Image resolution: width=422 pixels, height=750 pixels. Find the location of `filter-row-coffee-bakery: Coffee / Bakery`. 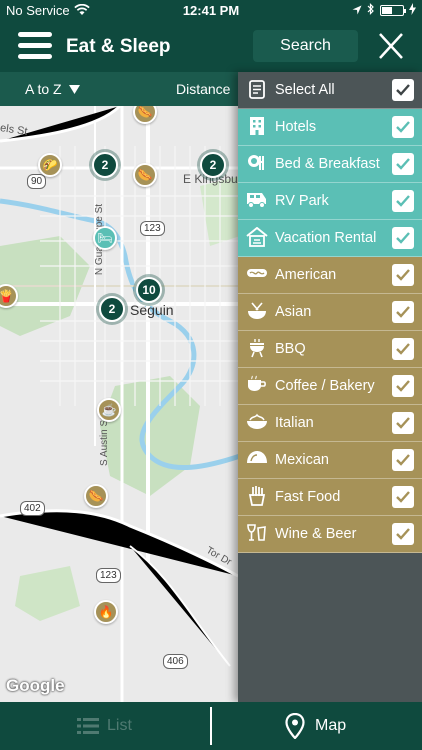

filter-row-coffee-bakery: Coffee / Bakery is located at coordinates (330, 386).